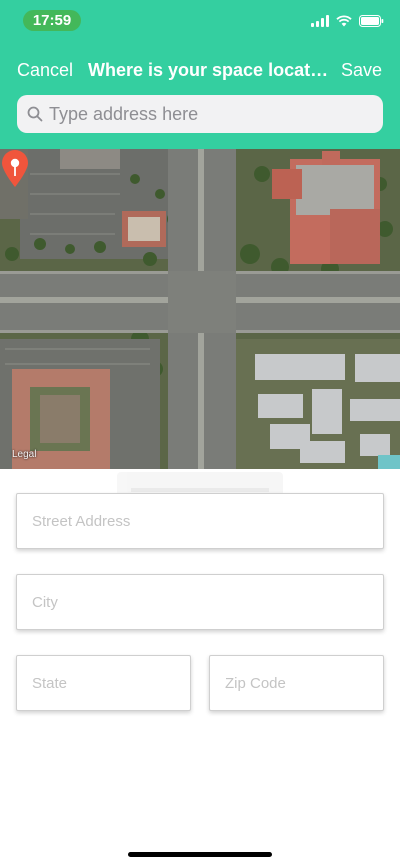 The image size is (400, 866). I want to click on wifi-icon, so click(344, 21).